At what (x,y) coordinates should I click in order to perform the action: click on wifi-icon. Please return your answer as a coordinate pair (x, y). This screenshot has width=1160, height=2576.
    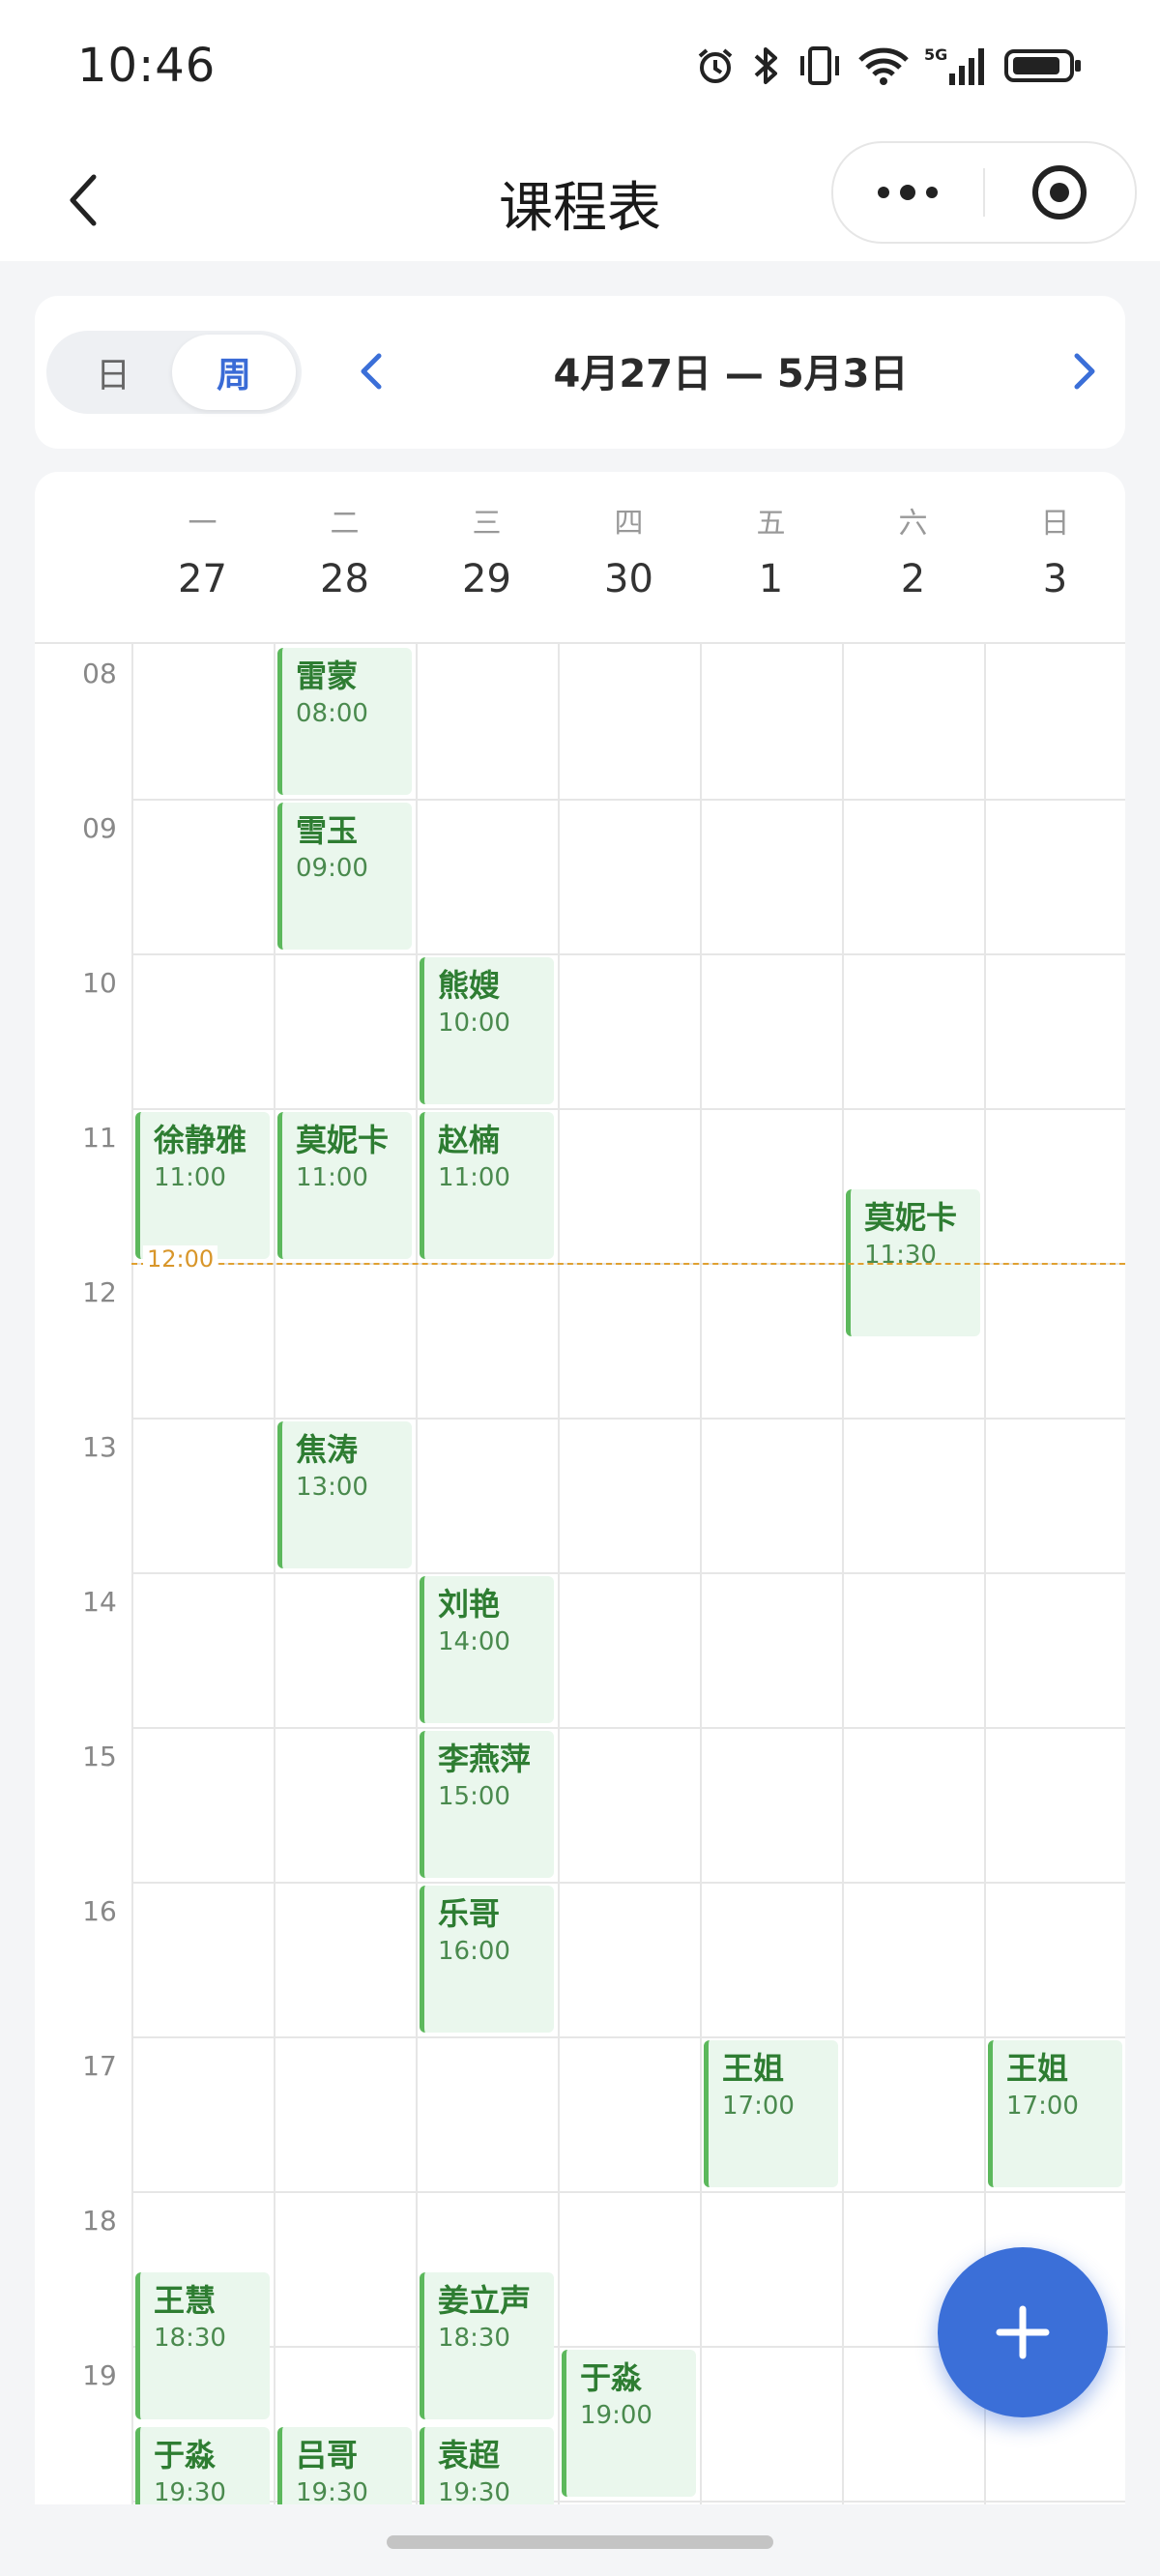
    Looking at the image, I should click on (884, 66).